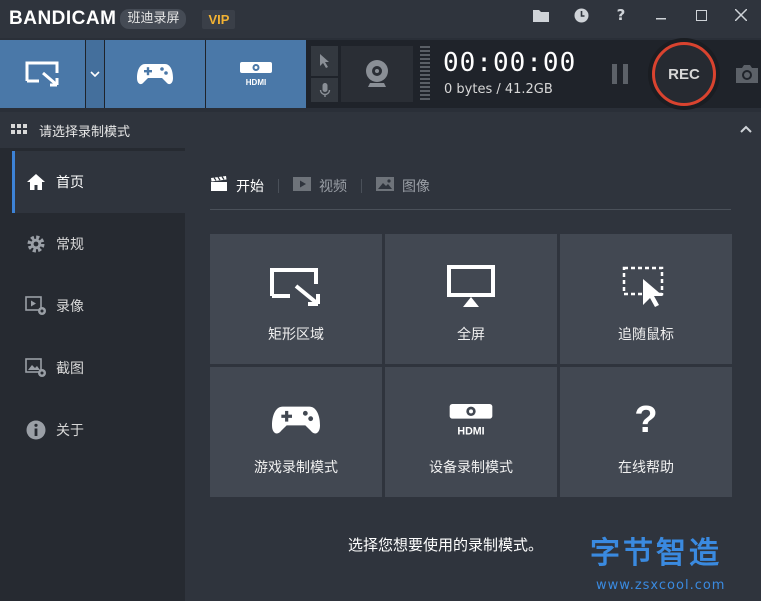 The image size is (761, 601). I want to click on play-icon, so click(302, 184).